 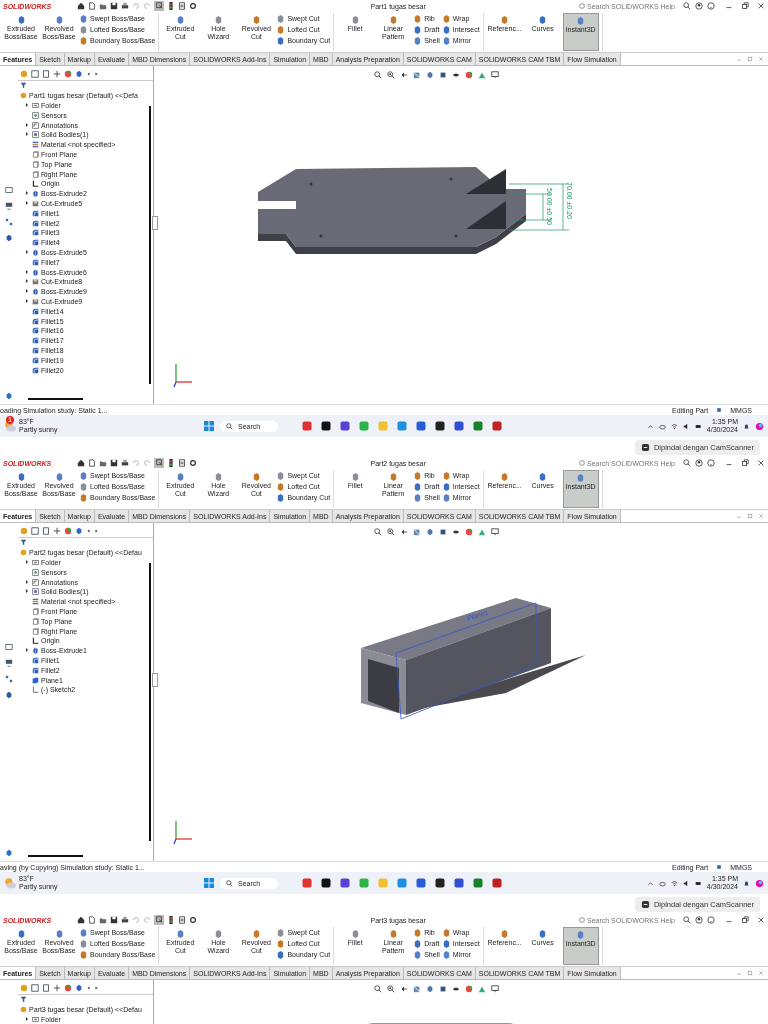 What do you see at coordinates (159, 920) in the screenshot?
I see `cursor-icon` at bounding box center [159, 920].